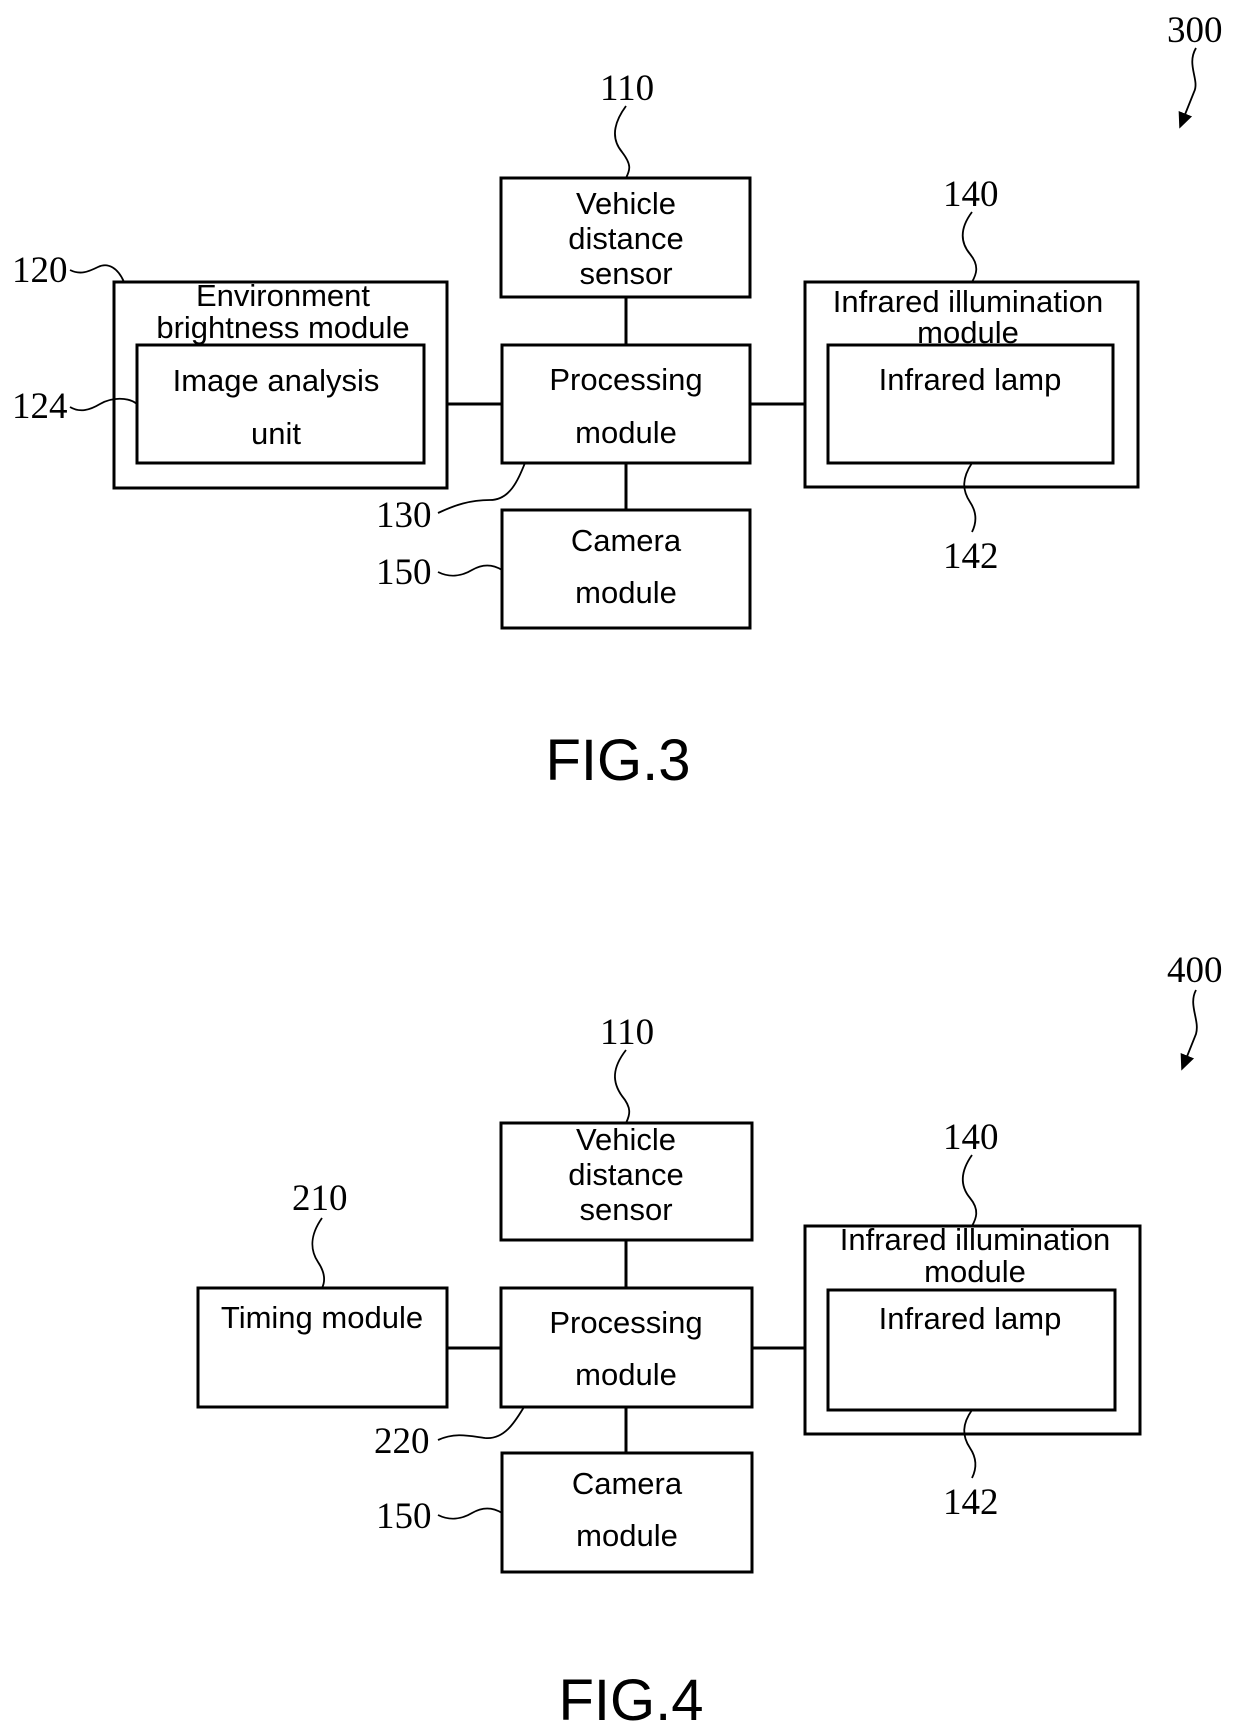 The image size is (1240, 1736). What do you see at coordinates (322, 1347) in the screenshot?
I see `timing-module-block: Timing module` at bounding box center [322, 1347].